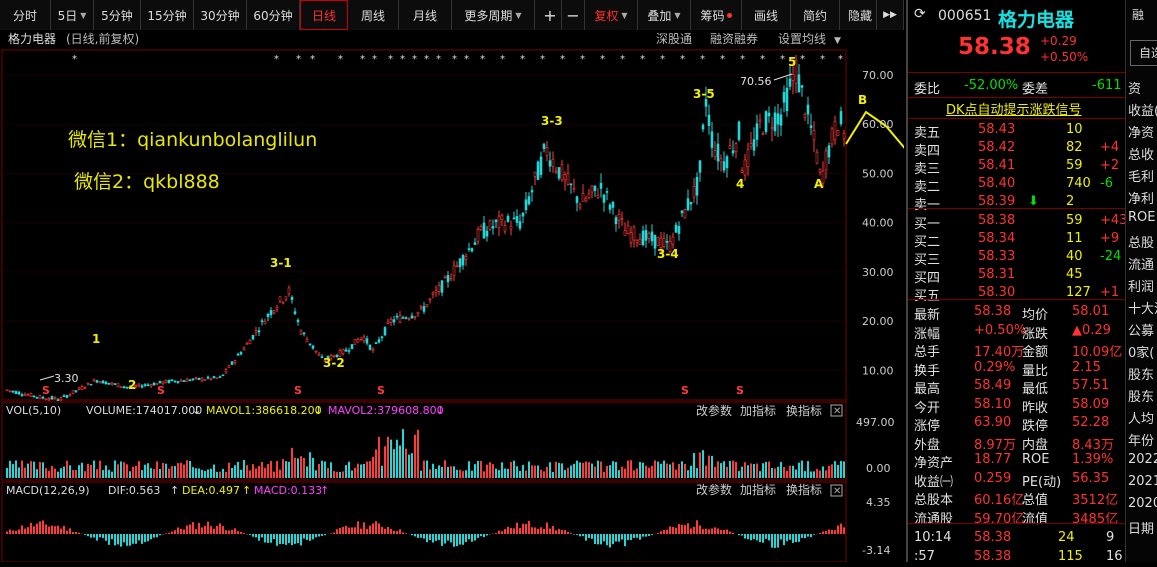  I want to click on period-tab-weekly: 周线, so click(373, 15).